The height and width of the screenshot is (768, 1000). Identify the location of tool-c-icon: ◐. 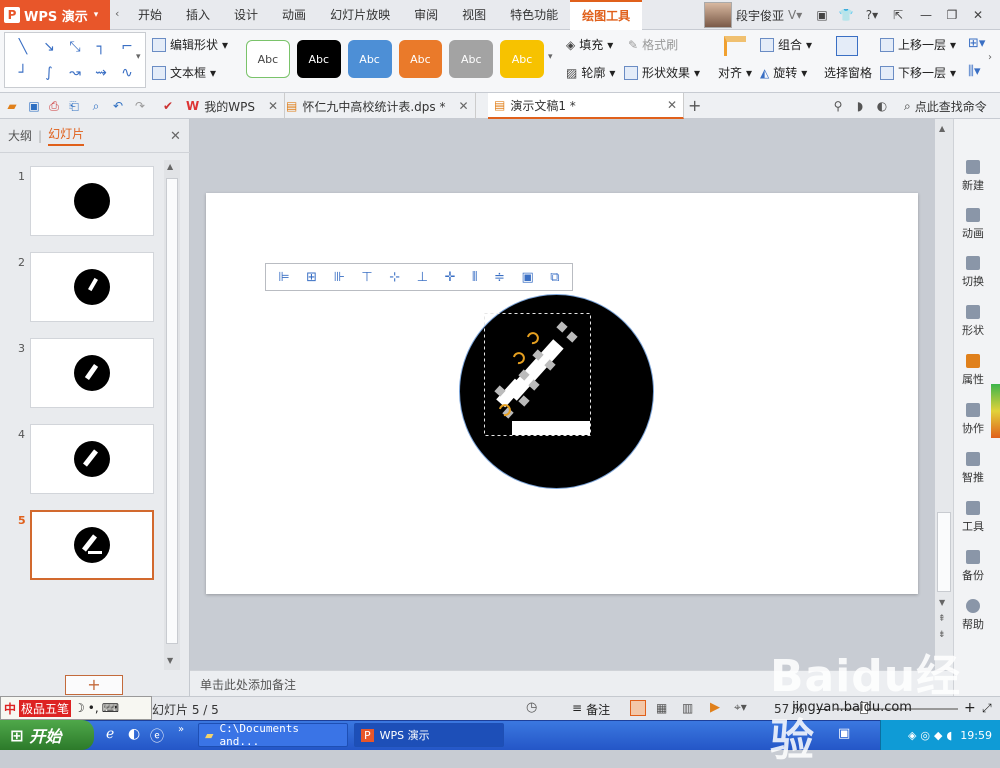
(882, 106).